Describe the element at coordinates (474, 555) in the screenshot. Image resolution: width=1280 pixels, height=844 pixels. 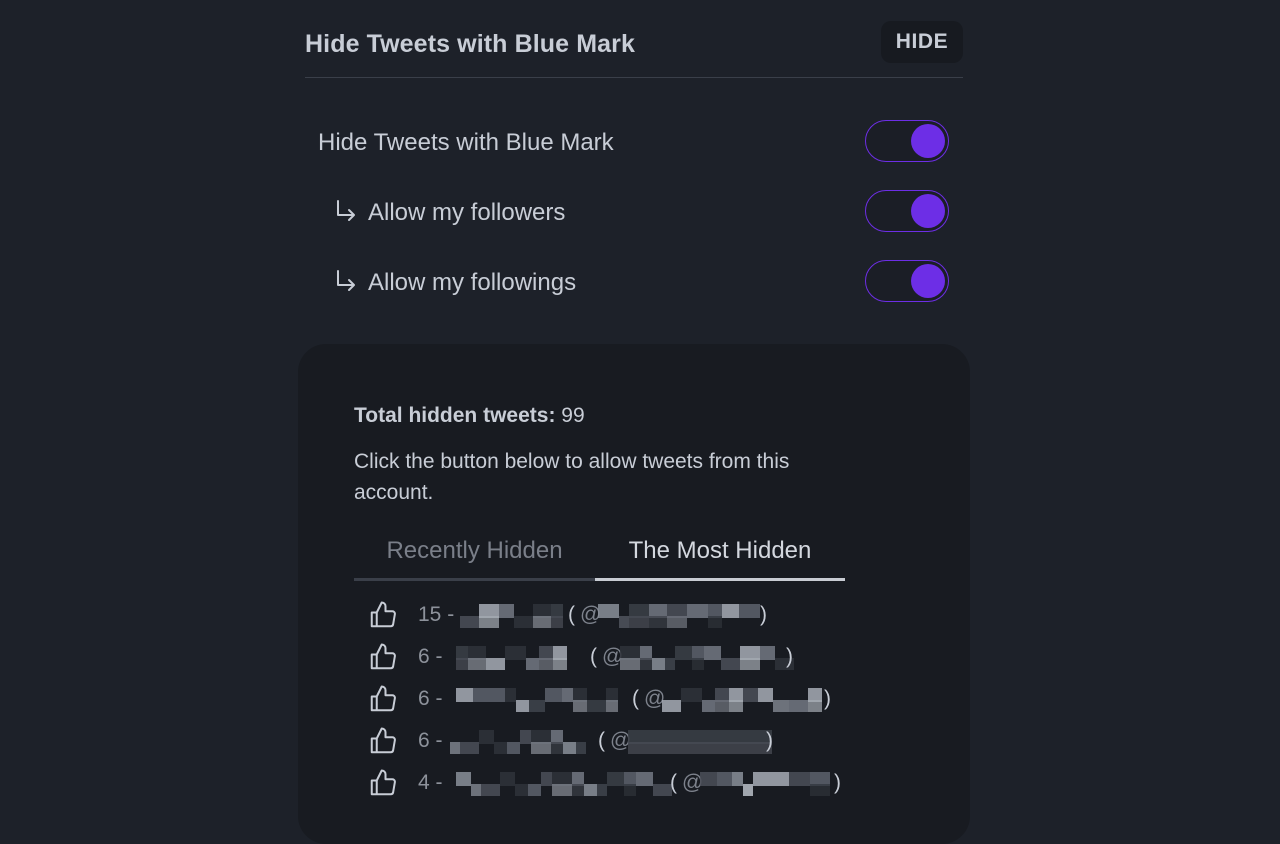
I see `tab-recently-hidden: Recently Hidden` at that location.